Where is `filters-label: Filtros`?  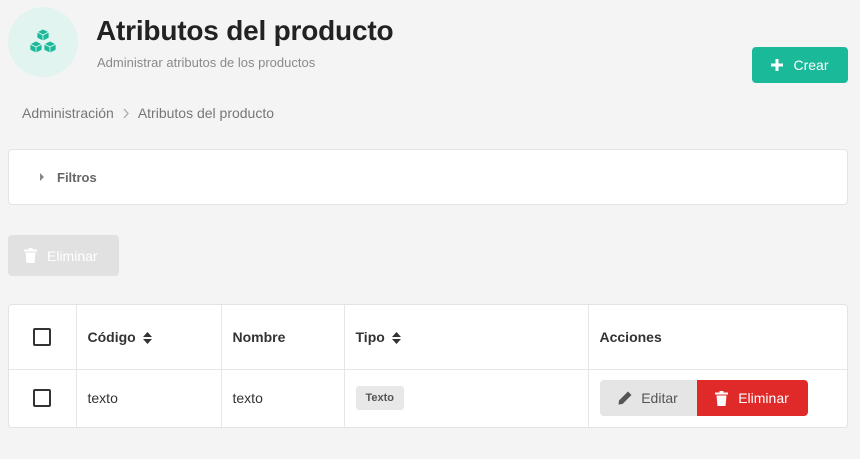 filters-label: Filtros is located at coordinates (77, 177).